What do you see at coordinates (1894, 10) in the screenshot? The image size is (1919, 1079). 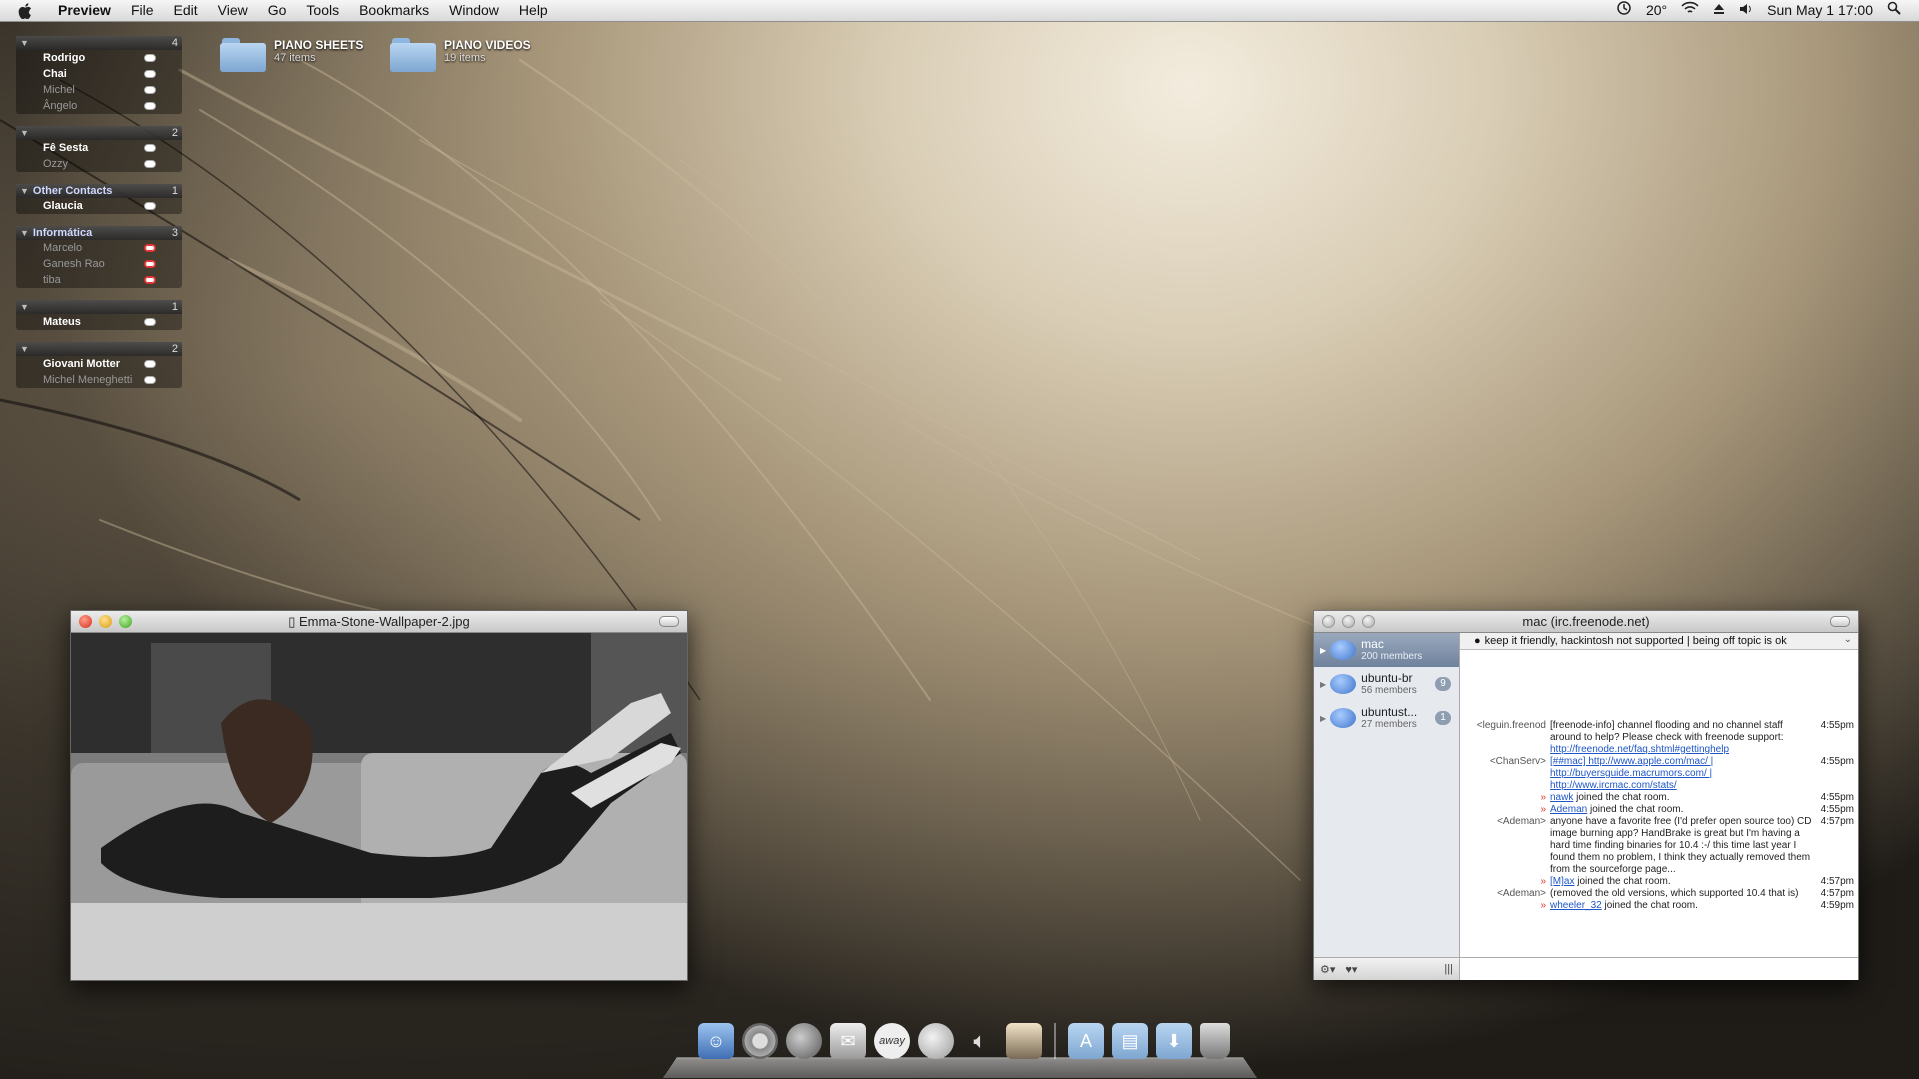 I see `spotlight-search-icon` at bounding box center [1894, 10].